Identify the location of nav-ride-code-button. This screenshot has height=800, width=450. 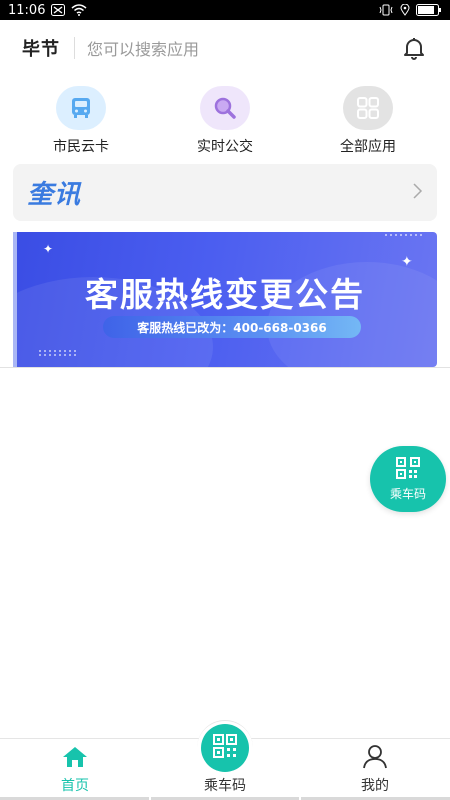
(225, 748).